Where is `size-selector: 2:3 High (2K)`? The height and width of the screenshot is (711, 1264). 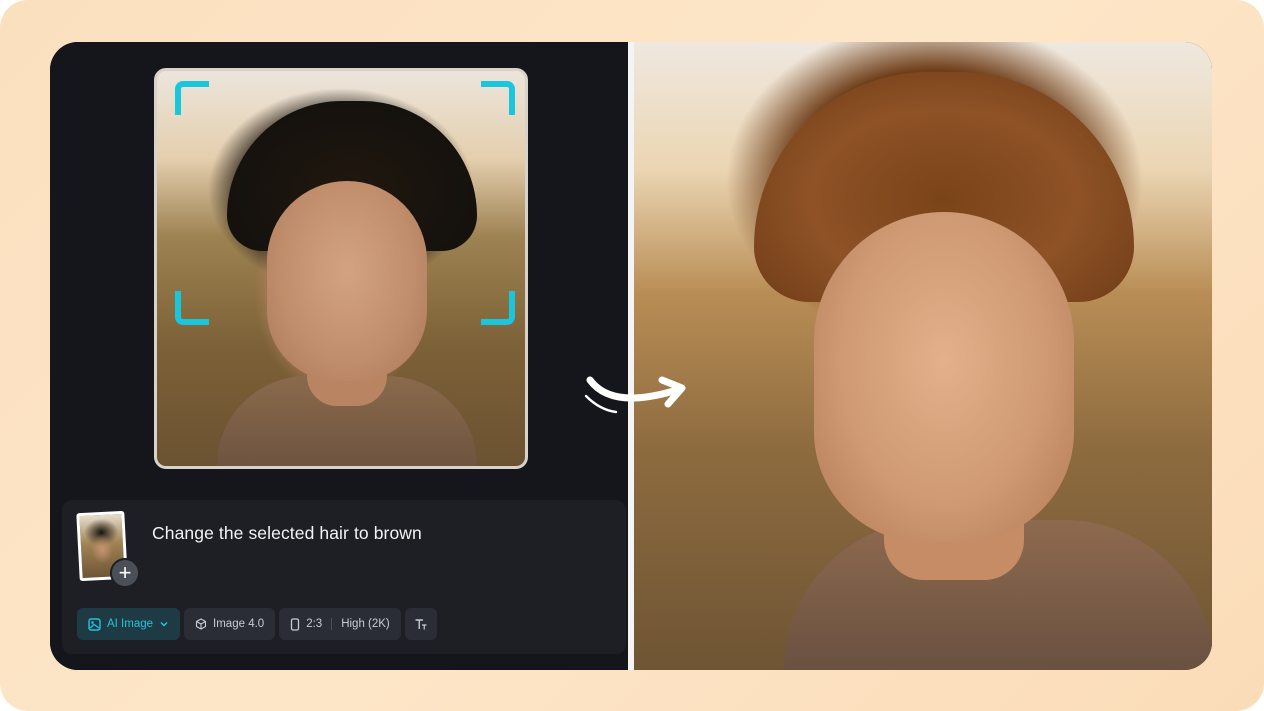
size-selector: 2:3 High (2K) is located at coordinates (340, 624).